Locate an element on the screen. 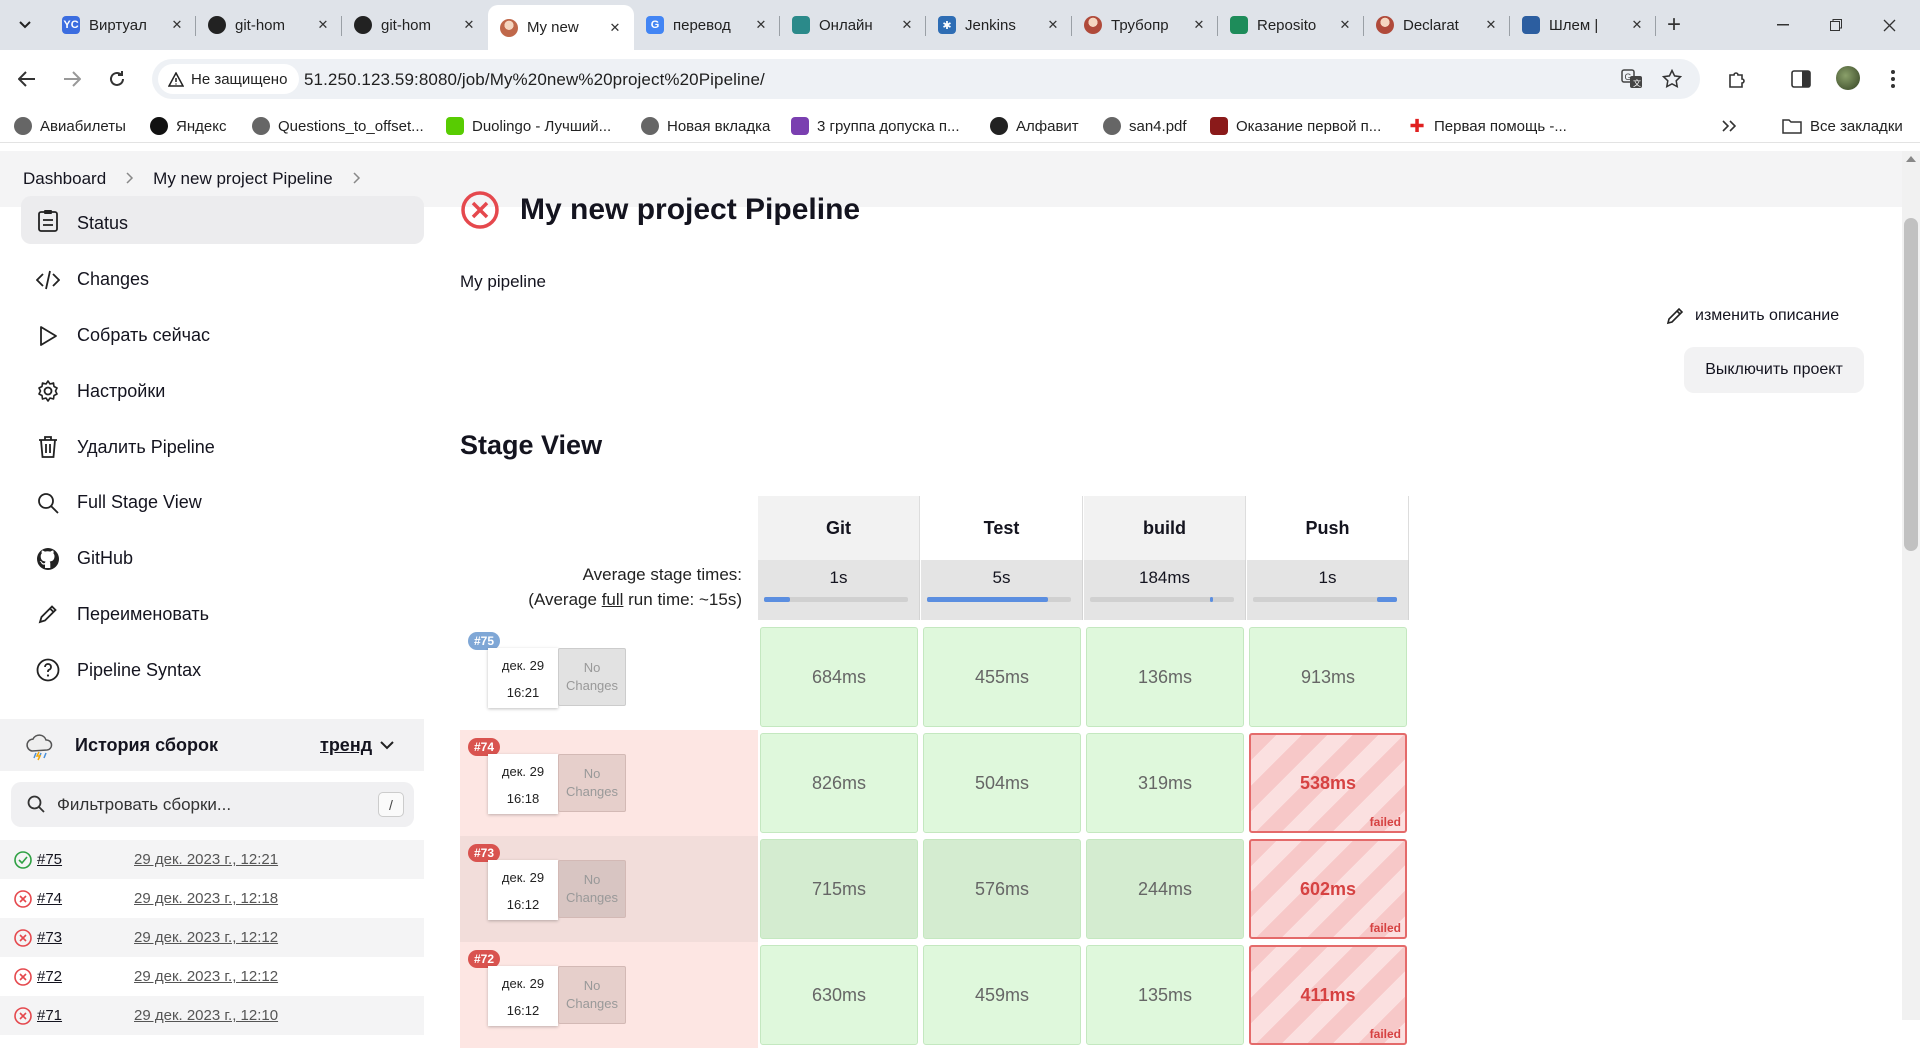 The width and height of the screenshot is (1920, 1048). browser-tab: Declarat ✕ is located at coordinates (1437, 25).